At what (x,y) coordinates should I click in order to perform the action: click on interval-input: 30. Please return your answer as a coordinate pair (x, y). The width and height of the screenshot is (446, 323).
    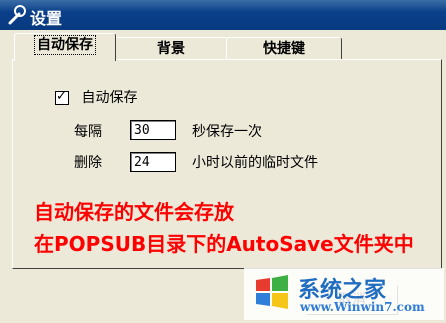
    Looking at the image, I should click on (153, 130).